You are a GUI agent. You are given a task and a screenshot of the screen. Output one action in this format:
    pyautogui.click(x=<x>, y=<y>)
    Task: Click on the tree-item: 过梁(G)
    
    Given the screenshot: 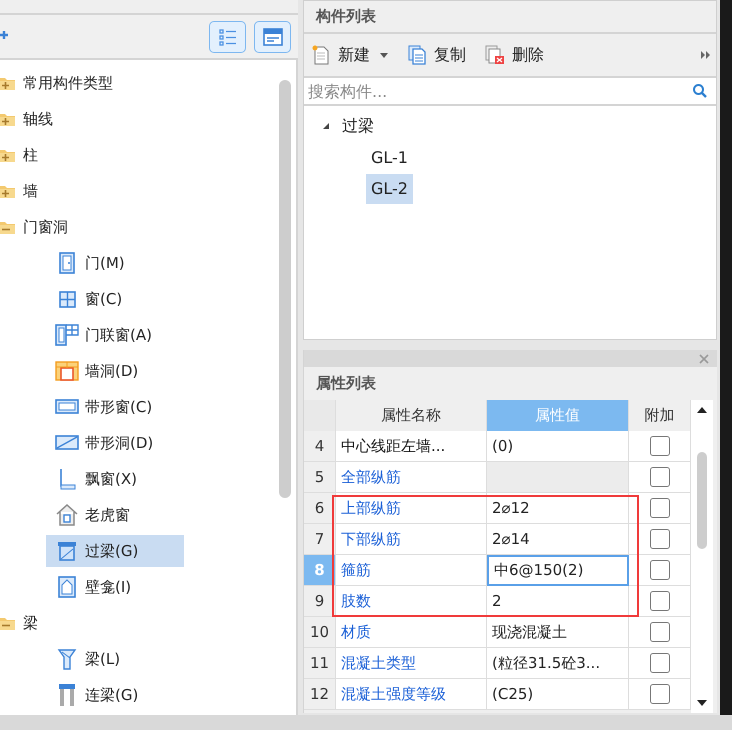 What is the action you would take?
    pyautogui.click(x=115, y=551)
    